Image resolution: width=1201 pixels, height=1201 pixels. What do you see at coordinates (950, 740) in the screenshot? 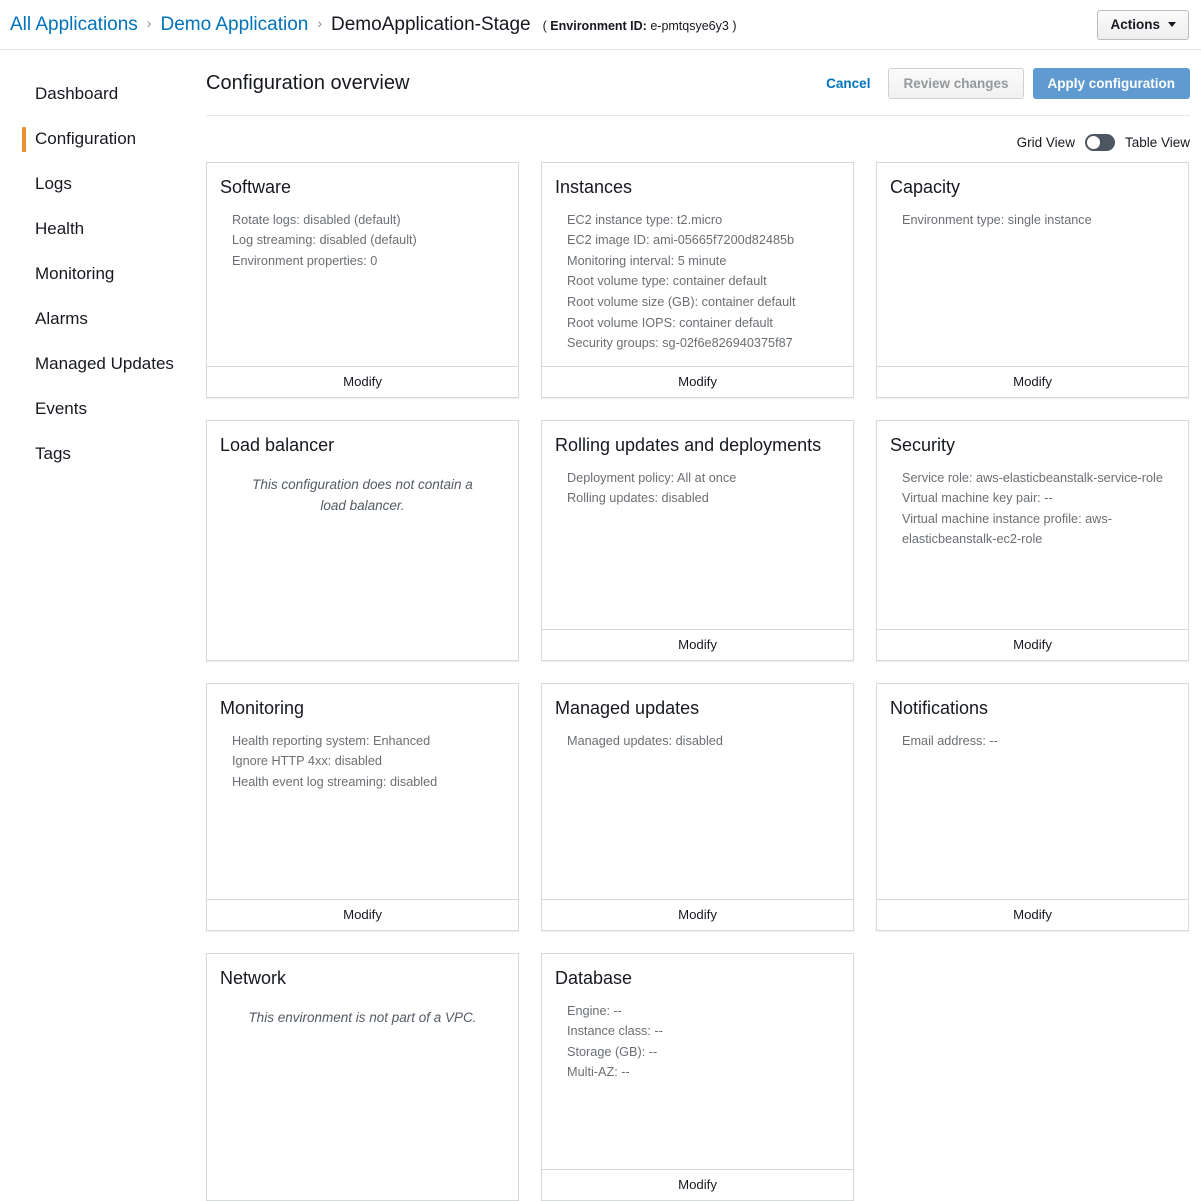
I see `card-detail-line: Email address: --` at bounding box center [950, 740].